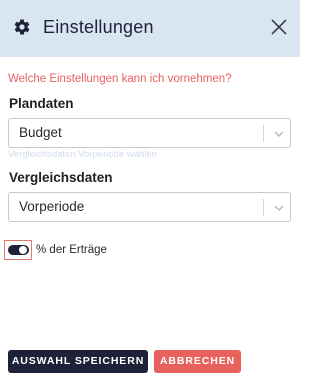 The height and width of the screenshot is (379, 320). I want to click on ertraege-toggle, so click(18, 250).